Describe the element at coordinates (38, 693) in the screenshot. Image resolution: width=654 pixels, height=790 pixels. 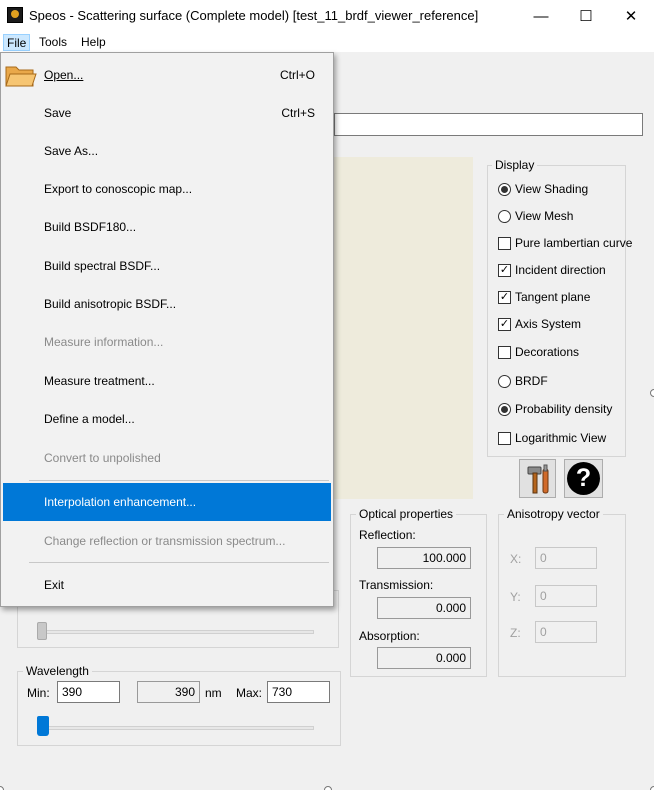
I see `wavelength-min-label: Min:` at that location.